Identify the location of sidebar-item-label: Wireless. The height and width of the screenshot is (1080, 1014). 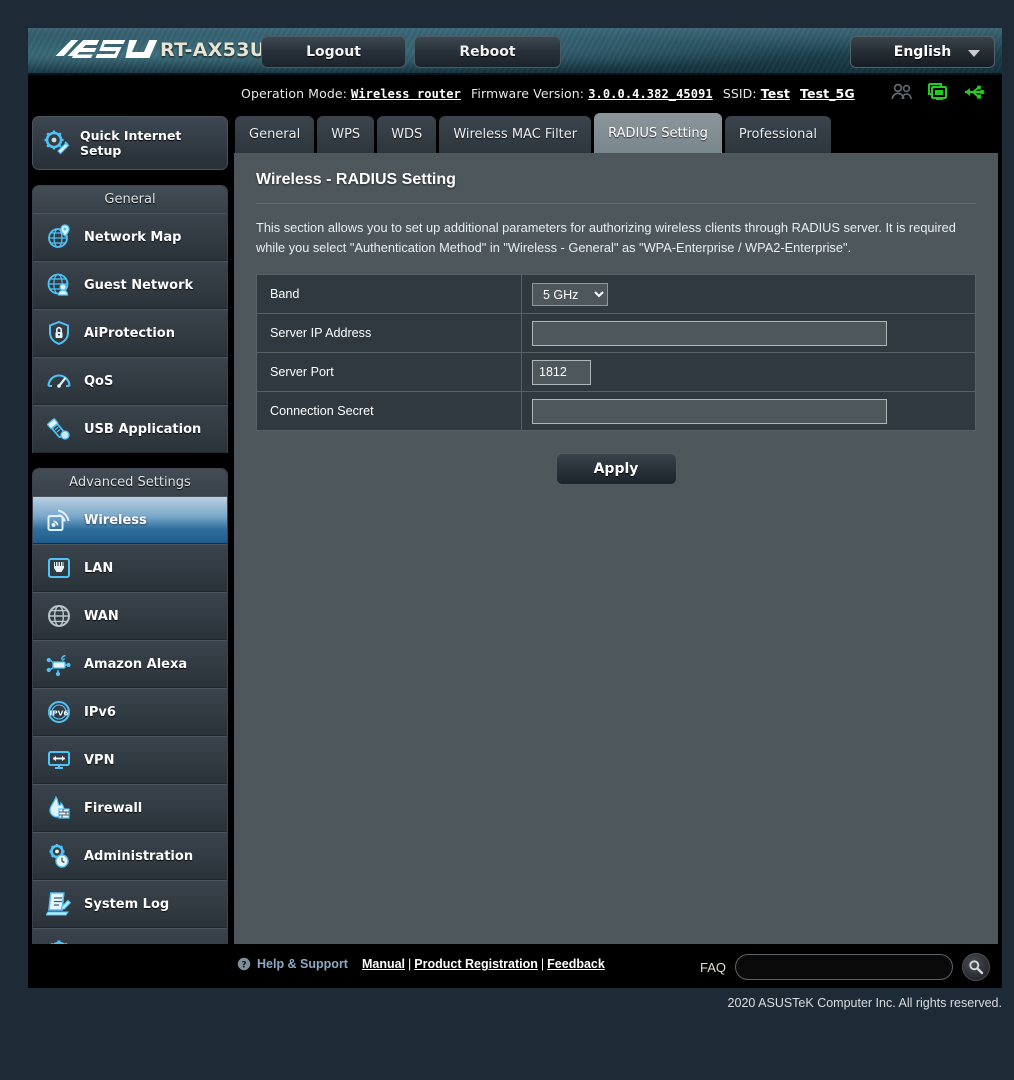
(115, 520).